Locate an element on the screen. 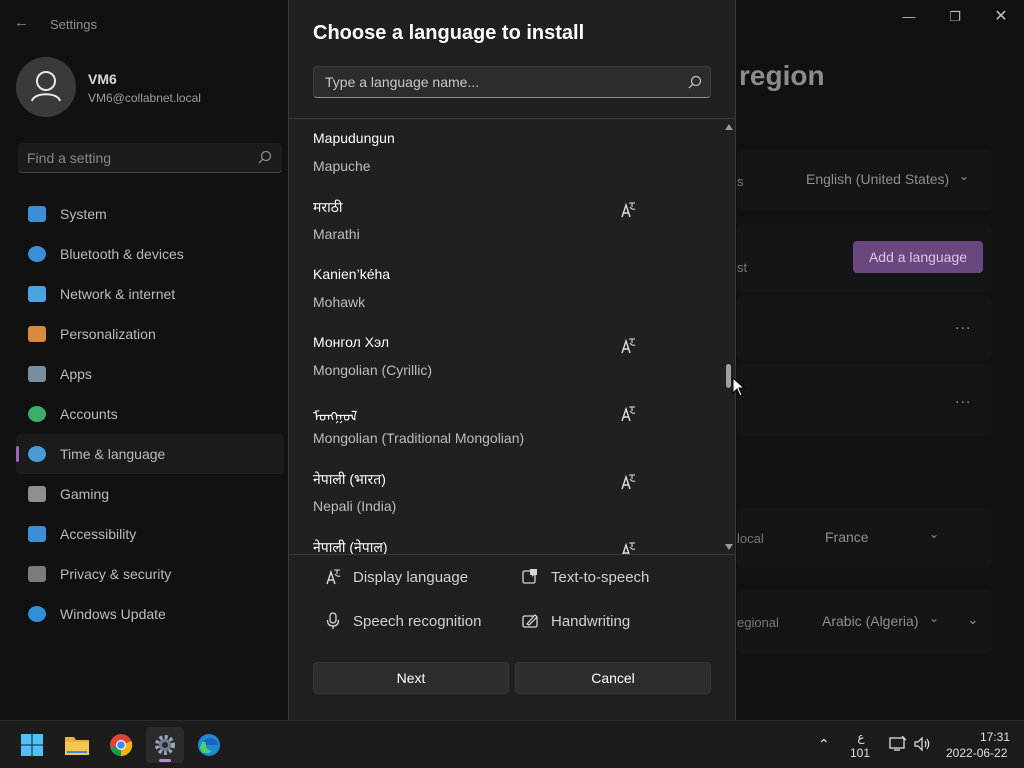  find-setting-input: Find a setting is located at coordinates (150, 158).